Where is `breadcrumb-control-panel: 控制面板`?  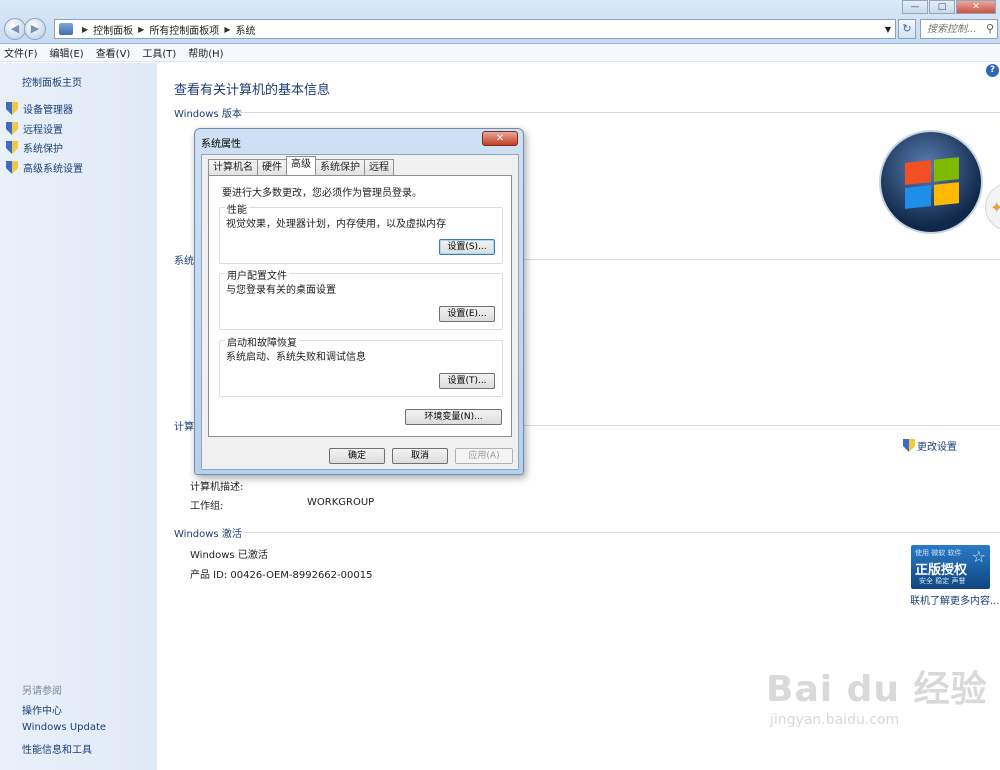
breadcrumb-control-panel: 控制面板 is located at coordinates (113, 29).